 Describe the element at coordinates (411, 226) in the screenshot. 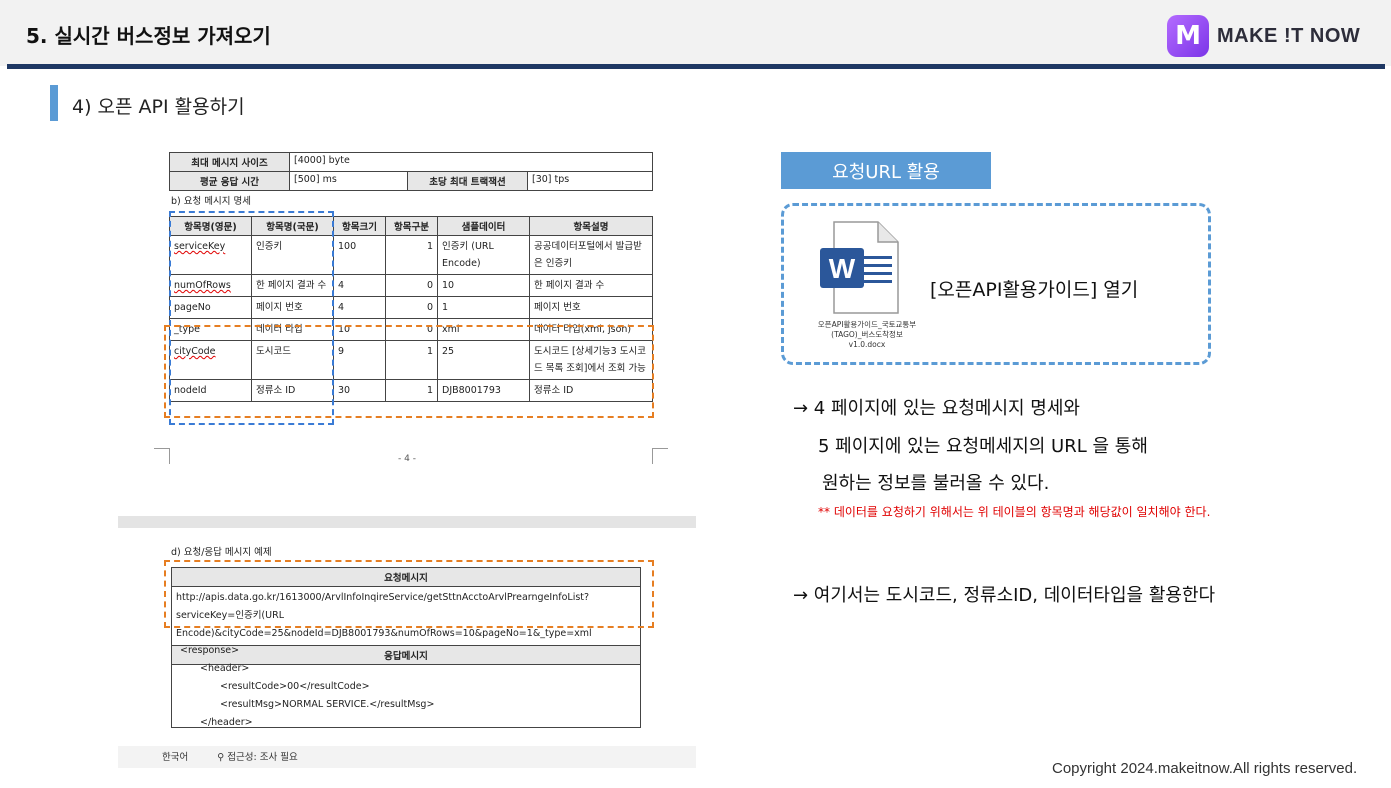

I see `spec-header: 항목구분` at that location.